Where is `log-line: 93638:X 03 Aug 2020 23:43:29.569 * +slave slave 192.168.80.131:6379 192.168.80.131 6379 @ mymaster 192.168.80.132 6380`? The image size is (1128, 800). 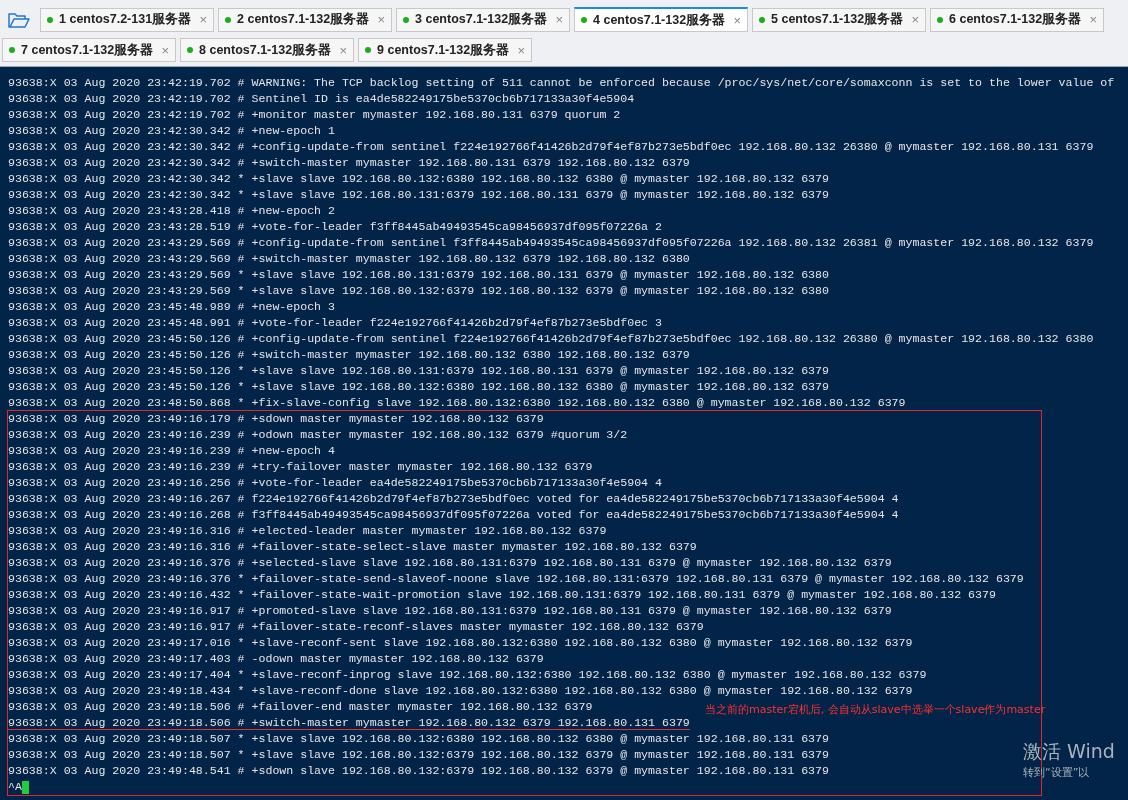
log-line: 93638:X 03 Aug 2020 23:43:29.569 * +slave slave 192.168.80.131:6379 192.168.80.131 6379 @ mymaster 192.168.80.132 6380 is located at coordinates (418, 274).